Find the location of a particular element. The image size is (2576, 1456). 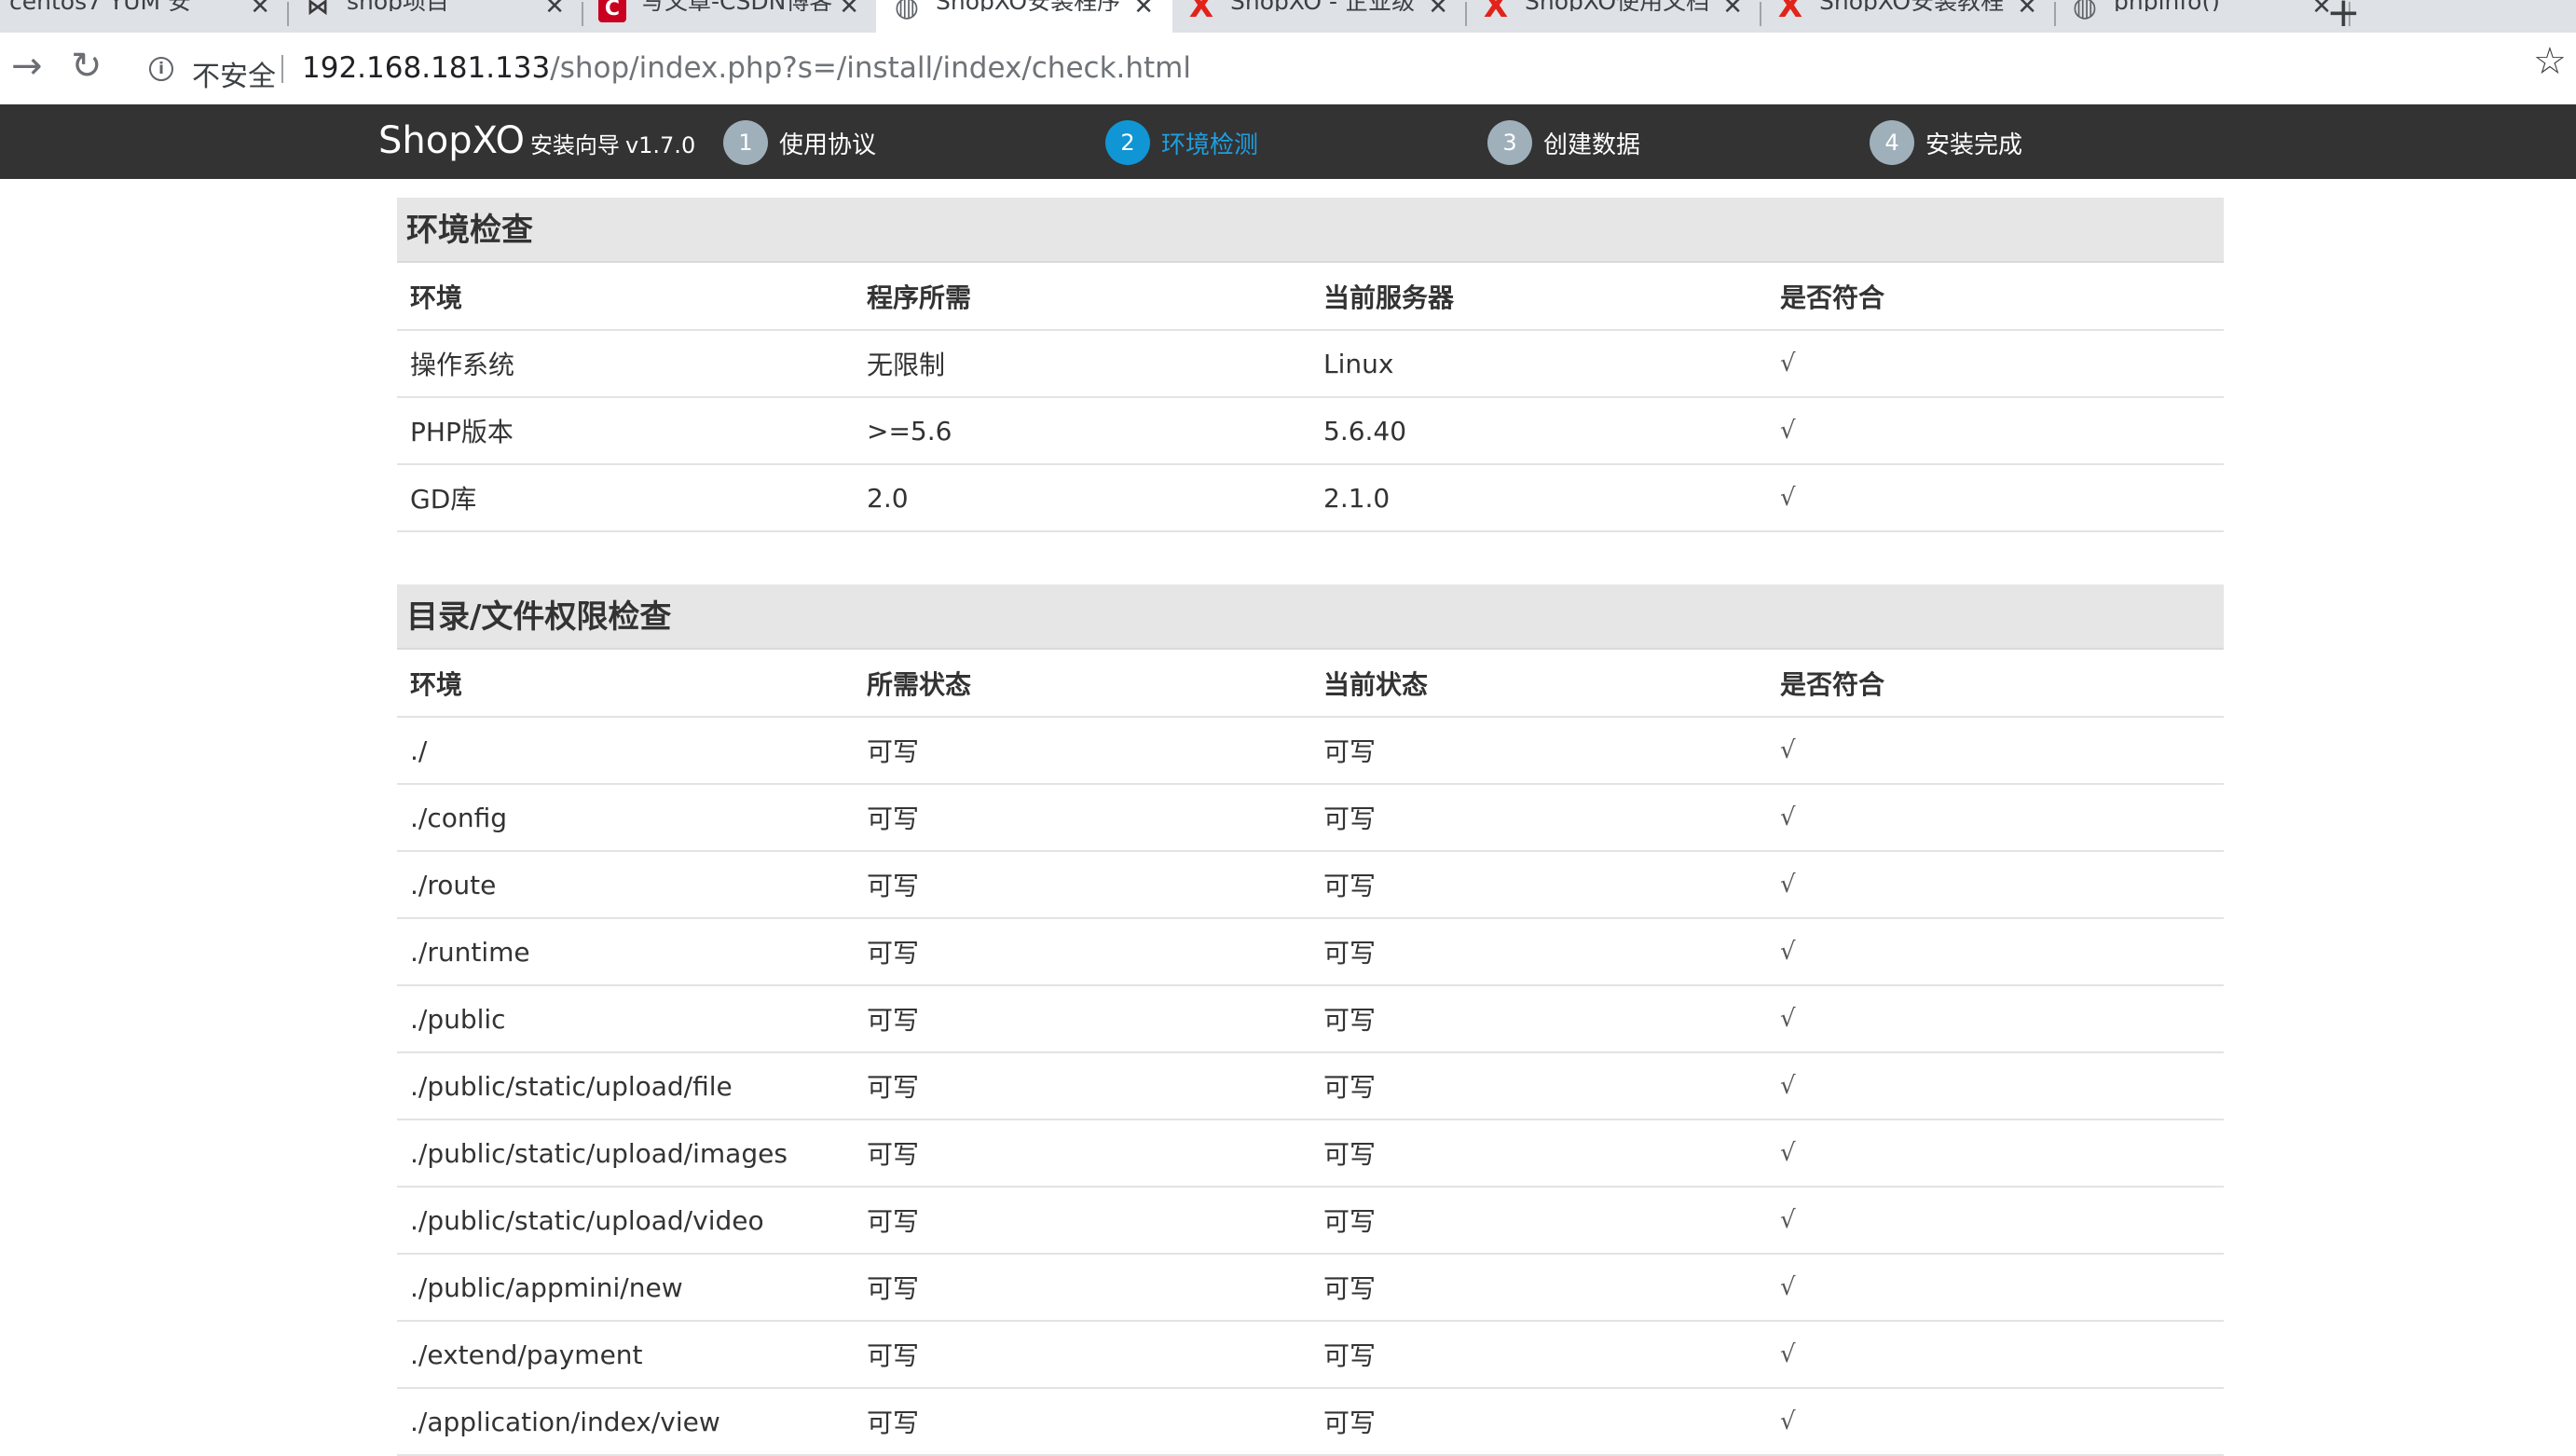

globe-favicon-icon: ◍ is located at coordinates (2085, 11).